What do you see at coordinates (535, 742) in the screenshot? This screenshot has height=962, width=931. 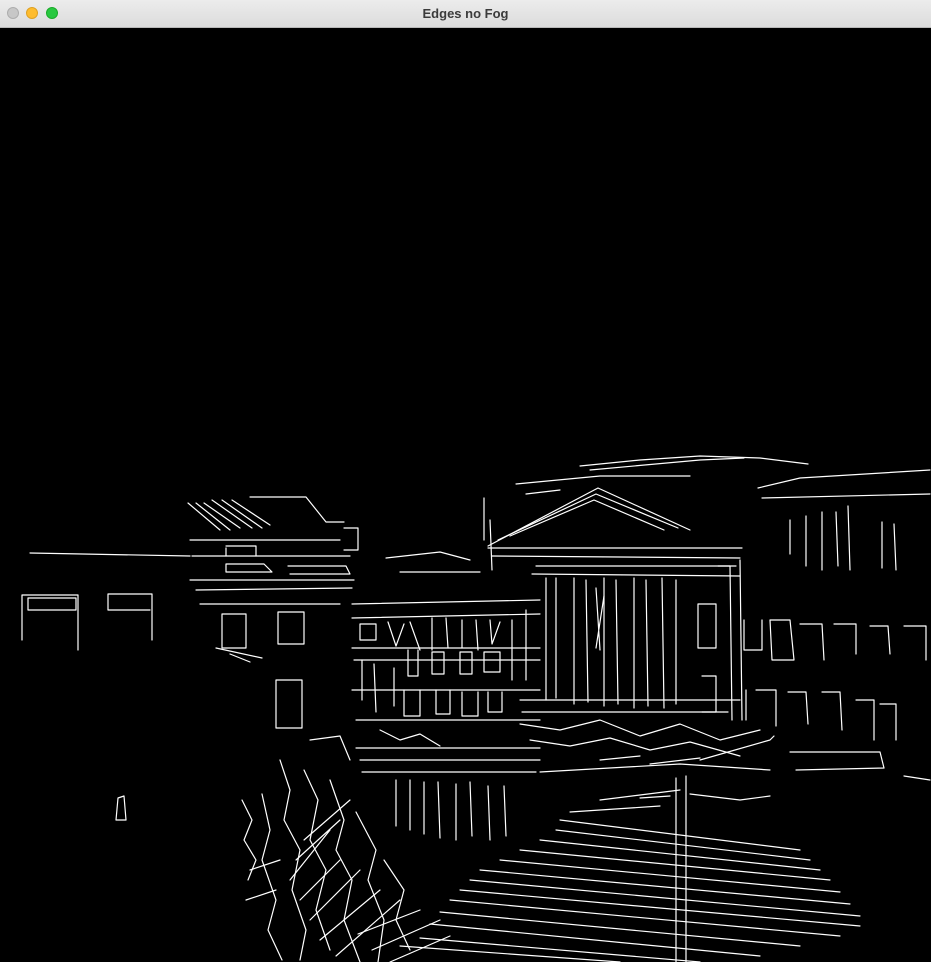 I see `crowd-level-edges` at bounding box center [535, 742].